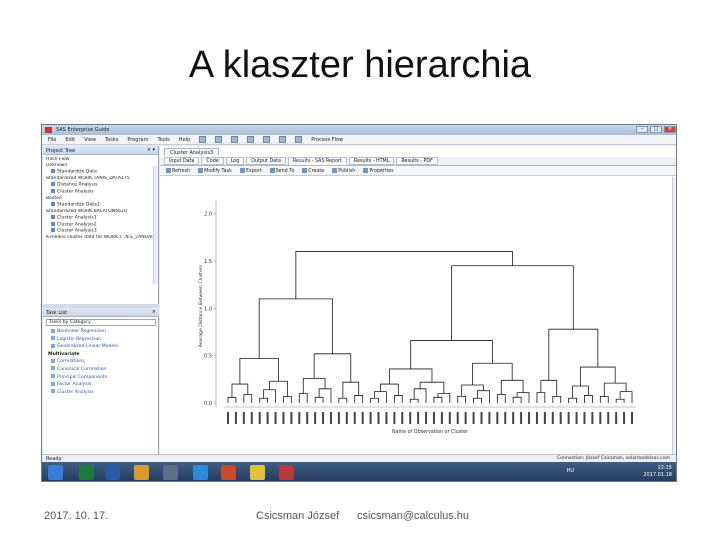 This screenshot has height=540, width=720. Describe the element at coordinates (86, 472) in the screenshot. I see `excel-icon` at that location.